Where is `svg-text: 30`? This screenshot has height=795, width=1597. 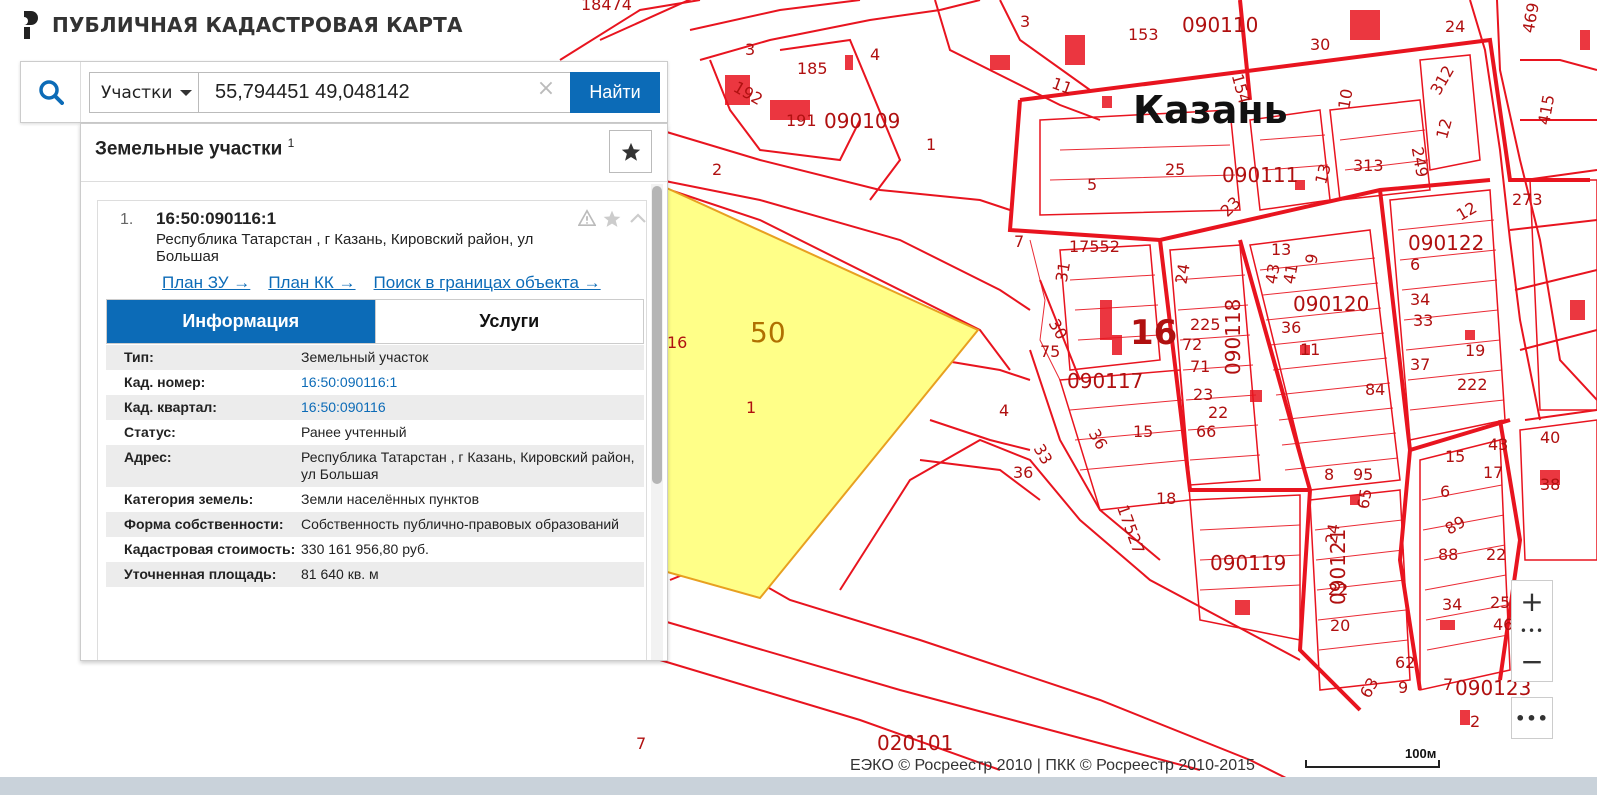
svg-text: 30 is located at coordinates (1320, 44).